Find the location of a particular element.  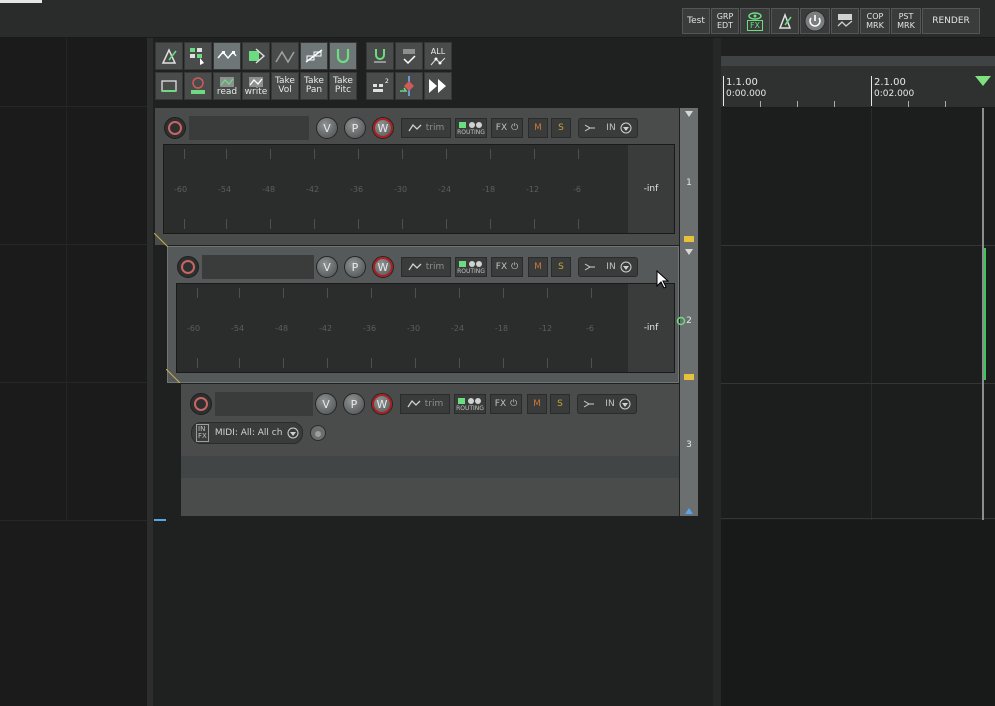

power-button is located at coordinates (815, 21).